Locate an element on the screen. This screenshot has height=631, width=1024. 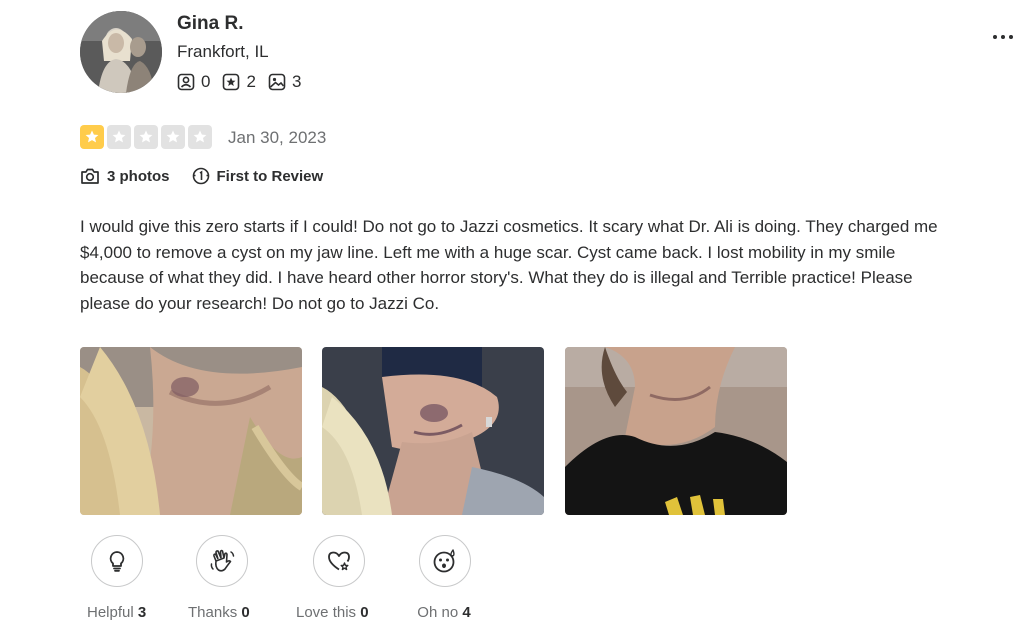
user-stats: 0 2 3 is located at coordinates (245, 82).